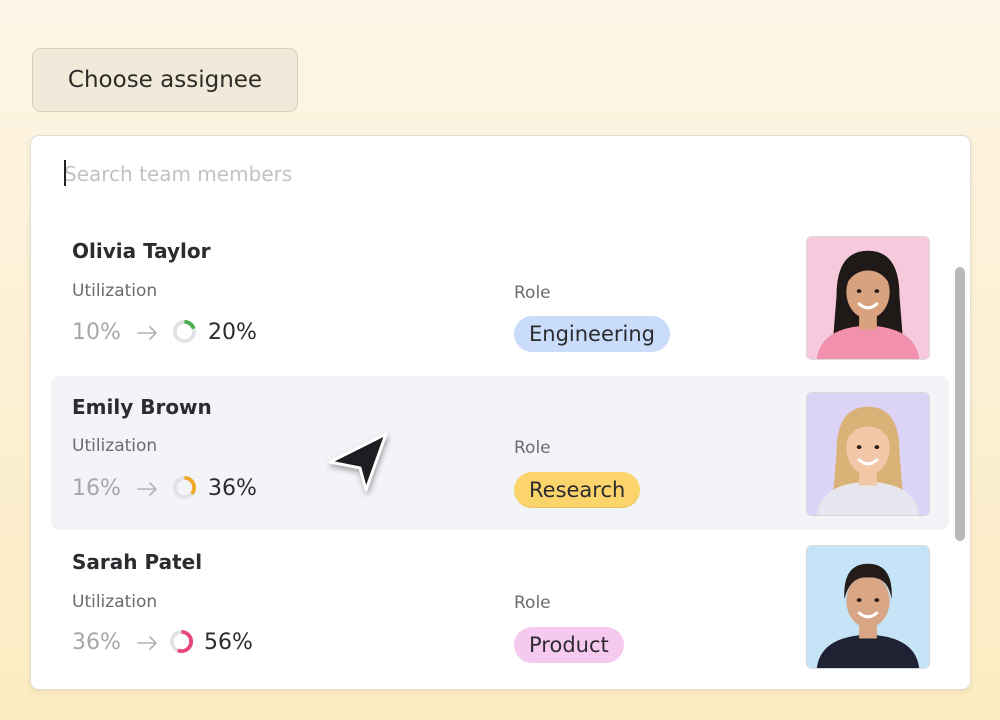 Image resolution: width=1000 pixels, height=720 pixels. Describe the element at coordinates (577, 490) in the screenshot. I see `role-badge: Research` at that location.